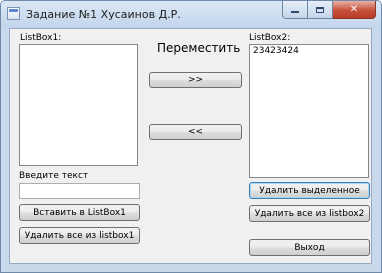 The height and width of the screenshot is (273, 382). What do you see at coordinates (309, 213) in the screenshot?
I see `clear-listbox2-button: Удалить все из listbox2` at bounding box center [309, 213].